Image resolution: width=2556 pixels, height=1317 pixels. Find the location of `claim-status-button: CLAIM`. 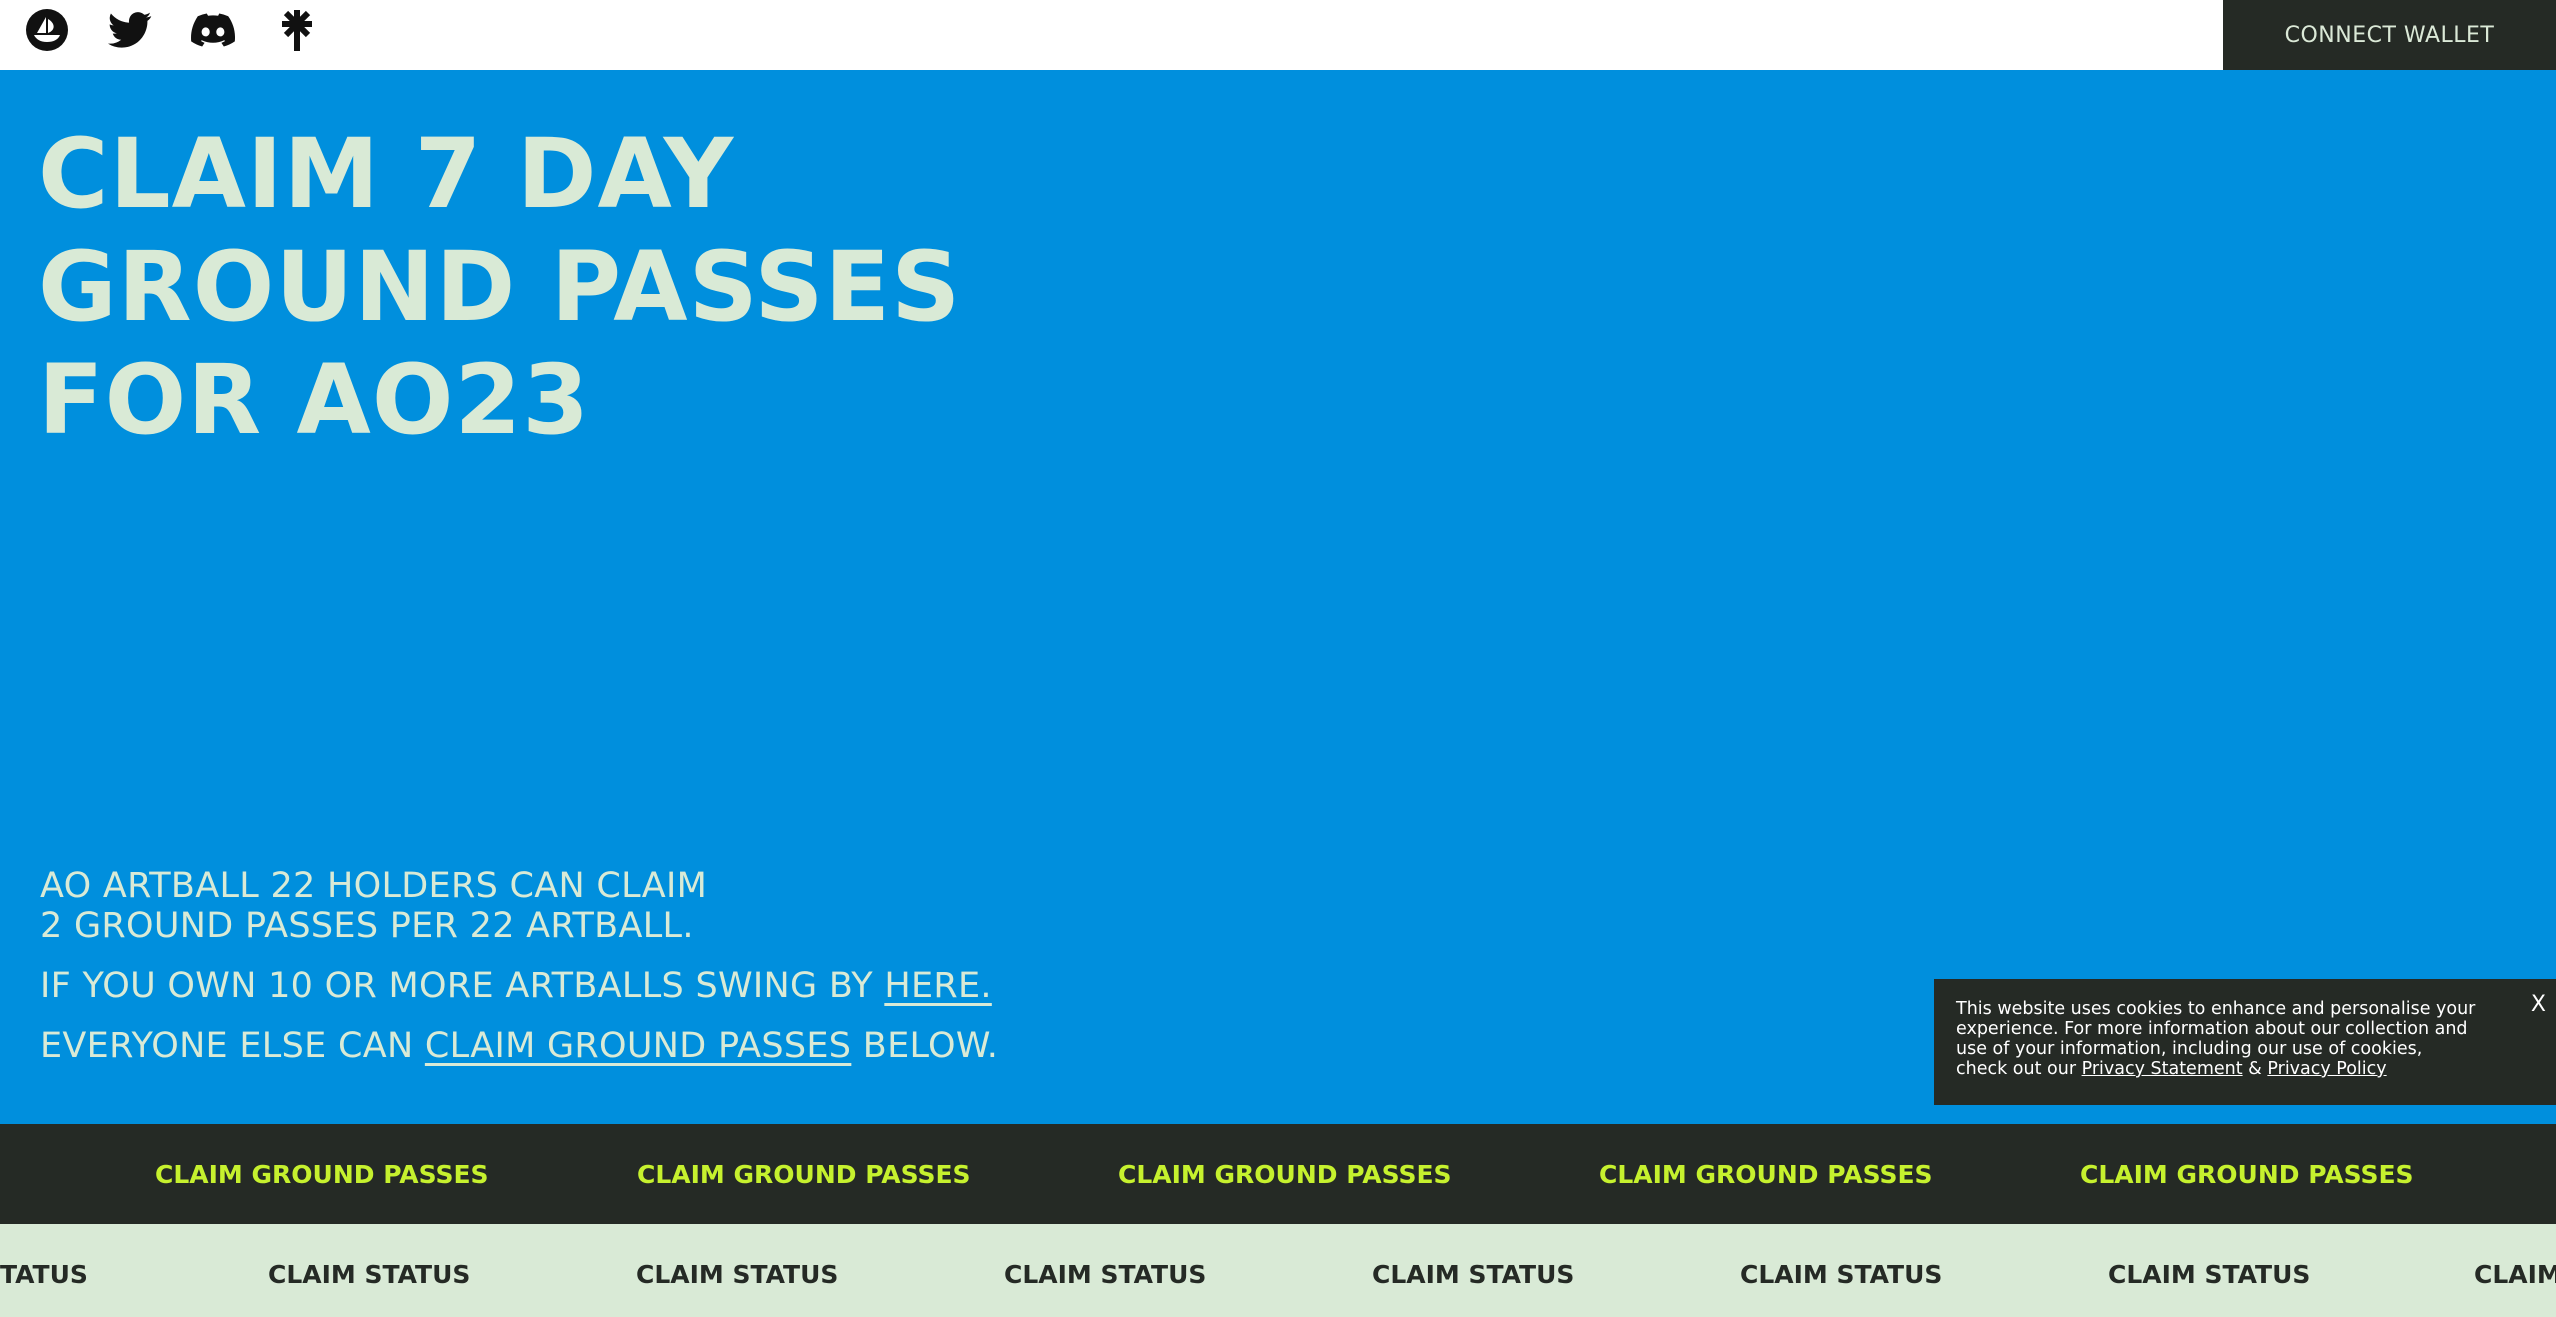

claim-status-button: CLAIM is located at coordinates (2515, 1270).